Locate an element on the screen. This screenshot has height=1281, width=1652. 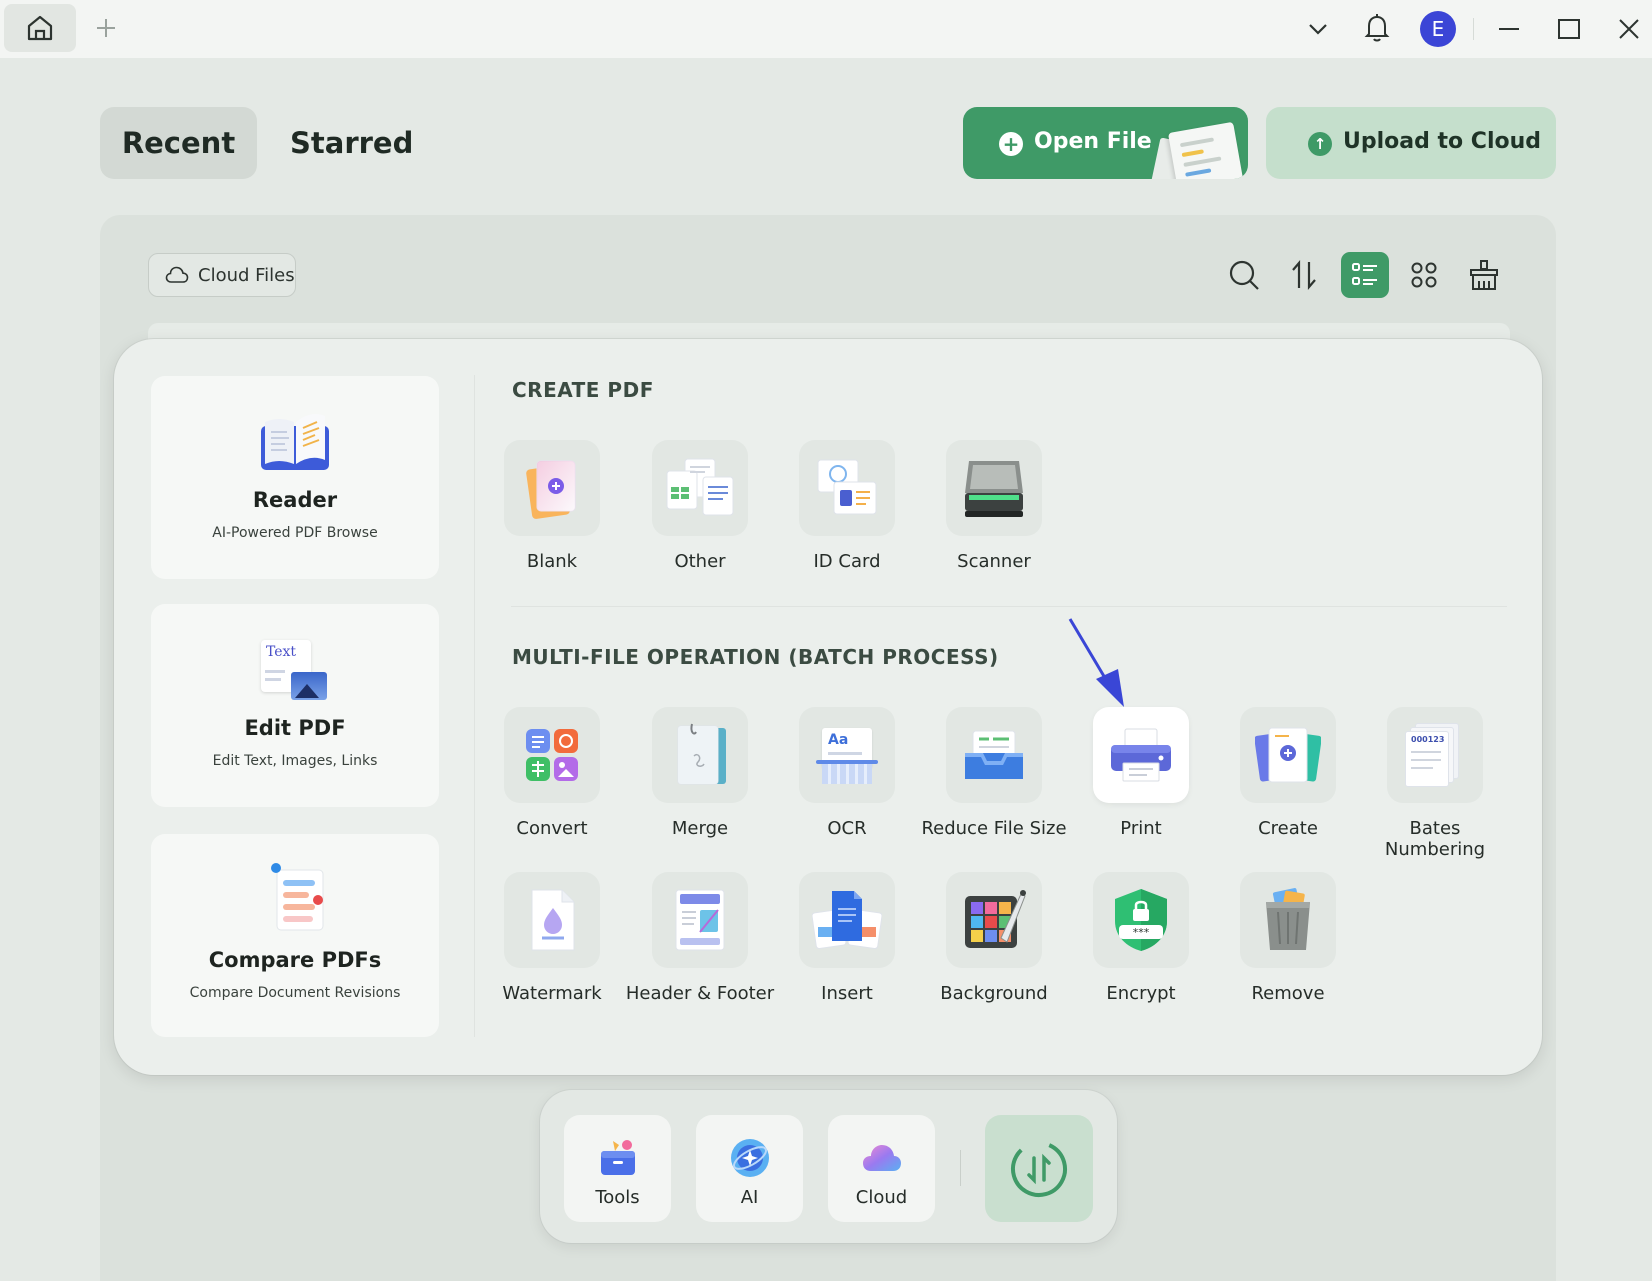
edit-pdf-card: Text Edit PDF Edit Text, Images, Links is located at coordinates (295, 705).